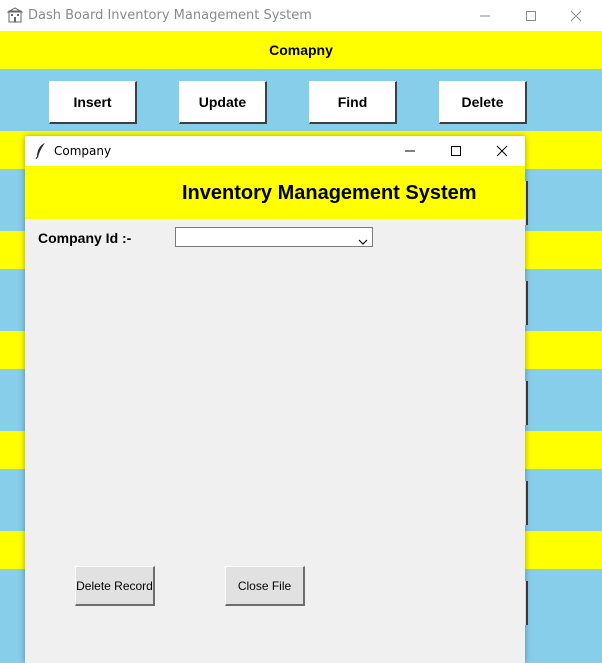 The image size is (602, 663). Describe the element at coordinates (93, 102) in the screenshot. I see `insert-button: Insert` at that location.